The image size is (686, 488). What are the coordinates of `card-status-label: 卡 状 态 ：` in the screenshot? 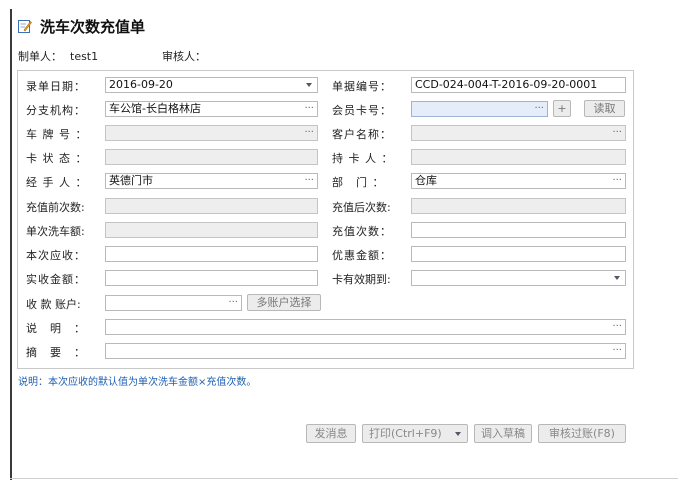 It's located at (57, 158).